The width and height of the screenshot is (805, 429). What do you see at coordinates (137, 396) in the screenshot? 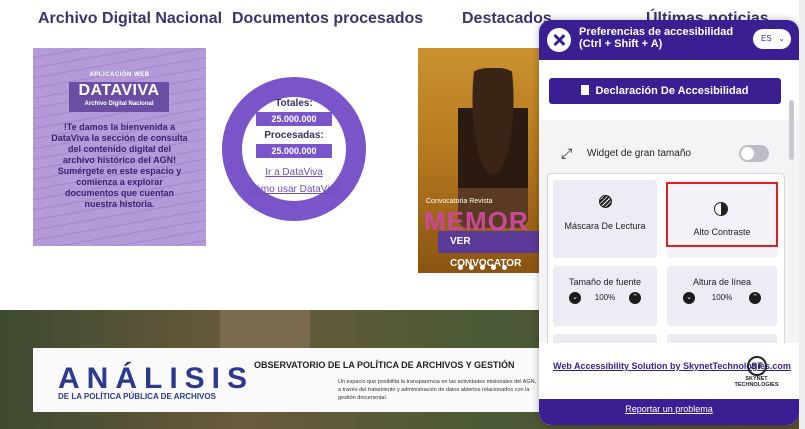
I see `analisis-subtitle: DE LA POLÍTICA PÚBLICA DE ARCHIVOS` at bounding box center [137, 396].